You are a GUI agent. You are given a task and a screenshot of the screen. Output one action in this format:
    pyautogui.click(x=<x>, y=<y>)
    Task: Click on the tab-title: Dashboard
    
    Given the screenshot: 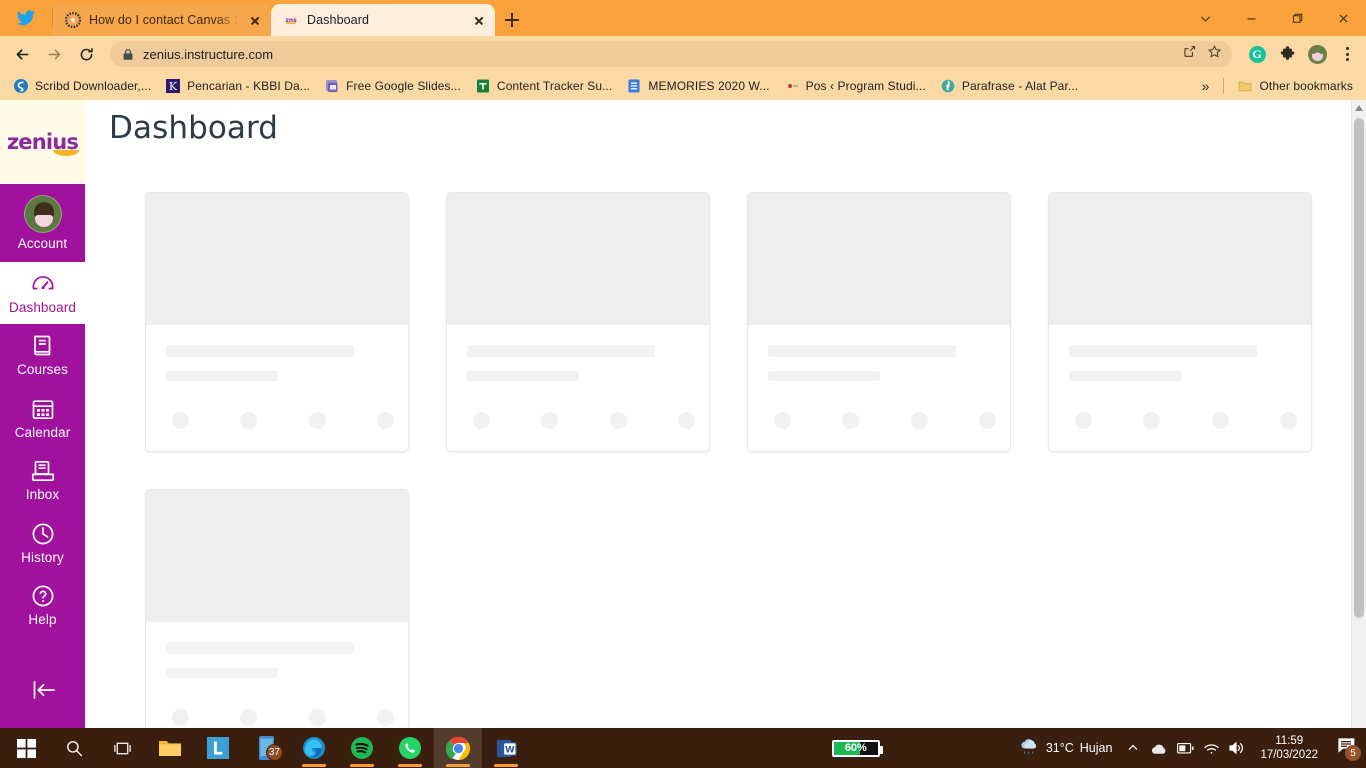 What is the action you would take?
    pyautogui.click(x=338, y=20)
    